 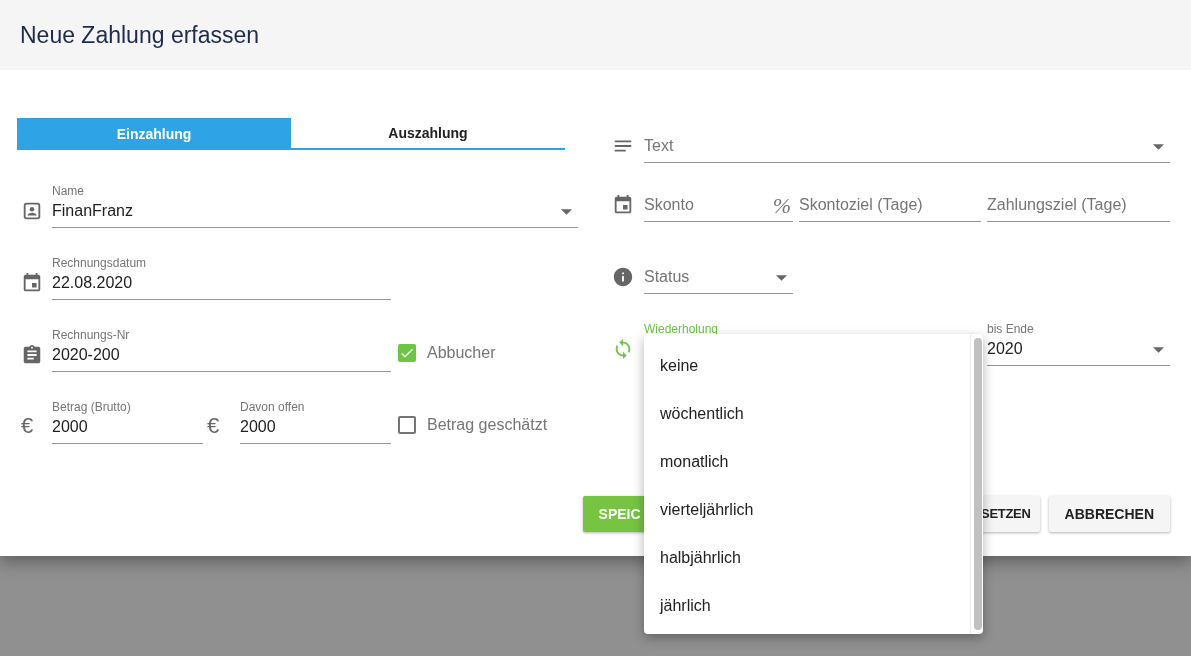 What do you see at coordinates (32, 355) in the screenshot?
I see `clipboard-icon` at bounding box center [32, 355].